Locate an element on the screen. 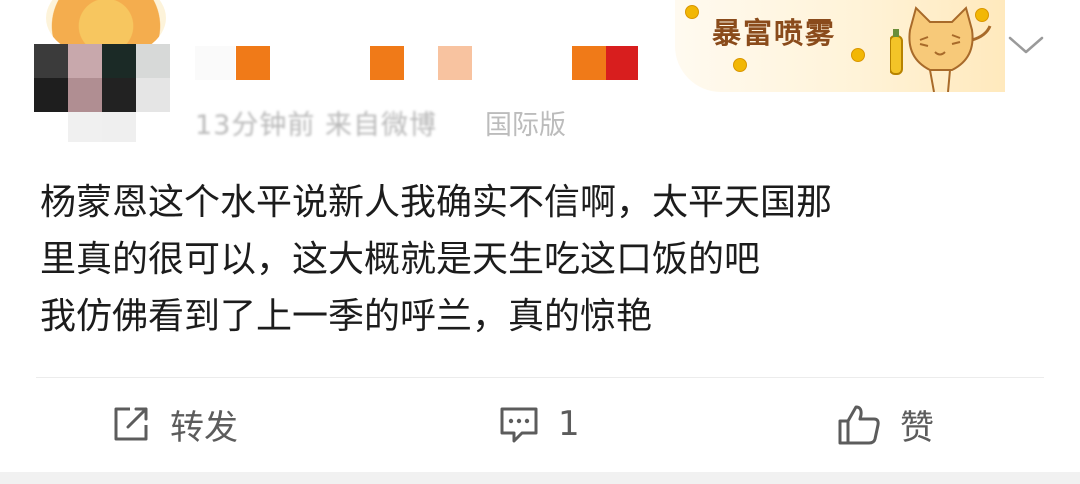 The height and width of the screenshot is (484, 1080). comment-count: 1 is located at coordinates (569, 424).